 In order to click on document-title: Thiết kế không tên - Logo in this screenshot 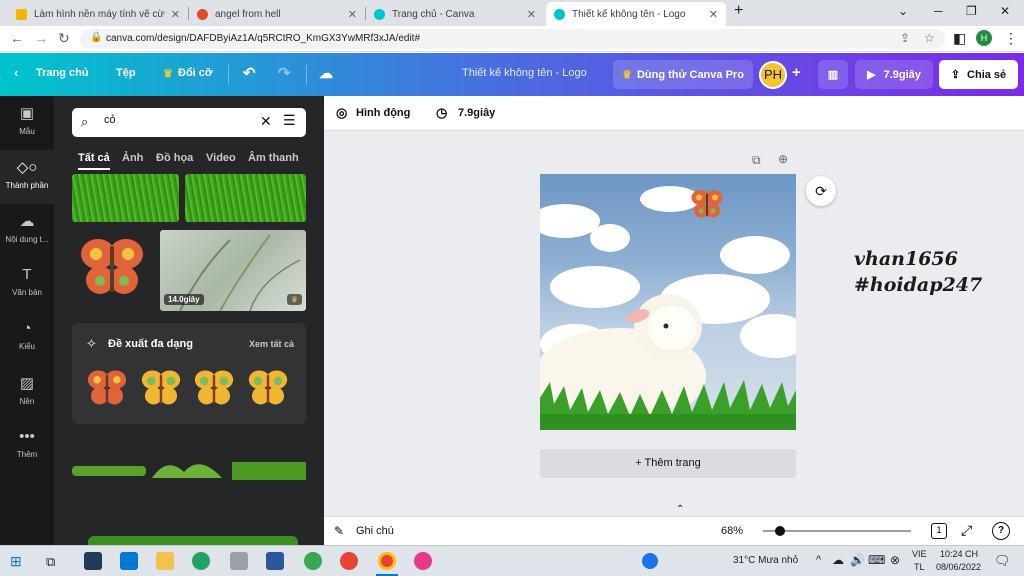, I will do `click(524, 73)`.